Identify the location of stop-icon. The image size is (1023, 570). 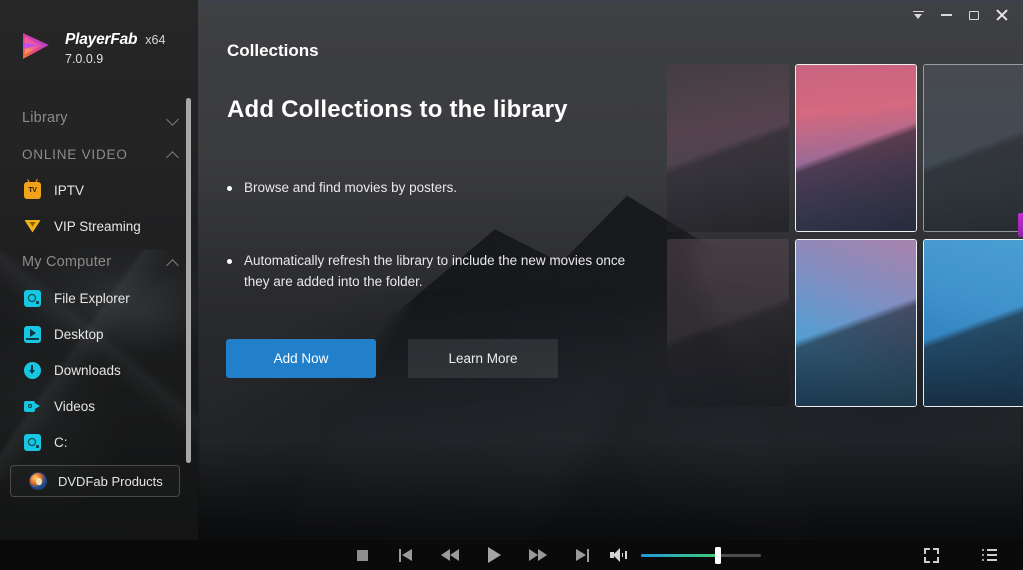
(362, 555).